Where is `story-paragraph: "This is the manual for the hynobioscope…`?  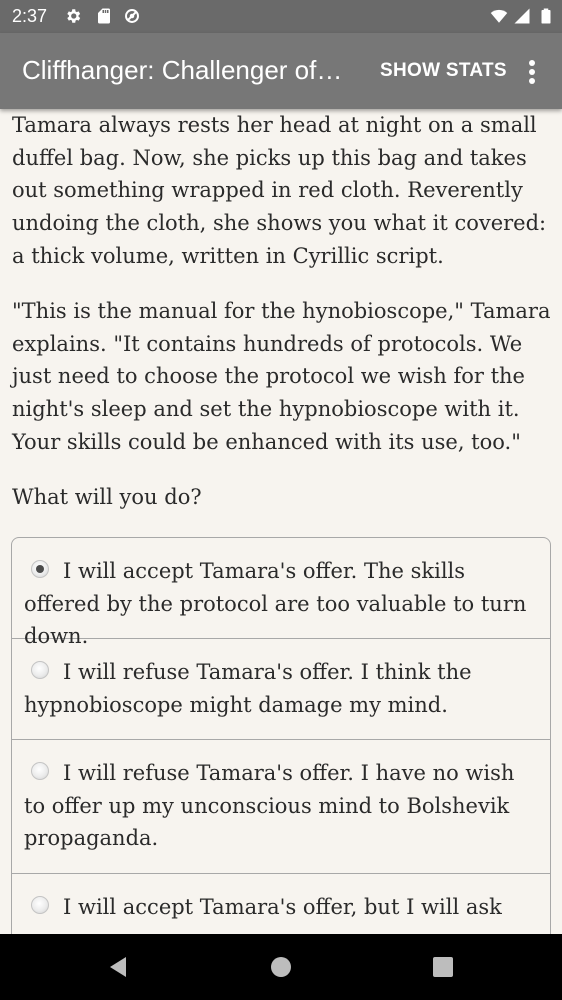
story-paragraph: "This is the manual for the hynobioscope… is located at coordinates (281, 376).